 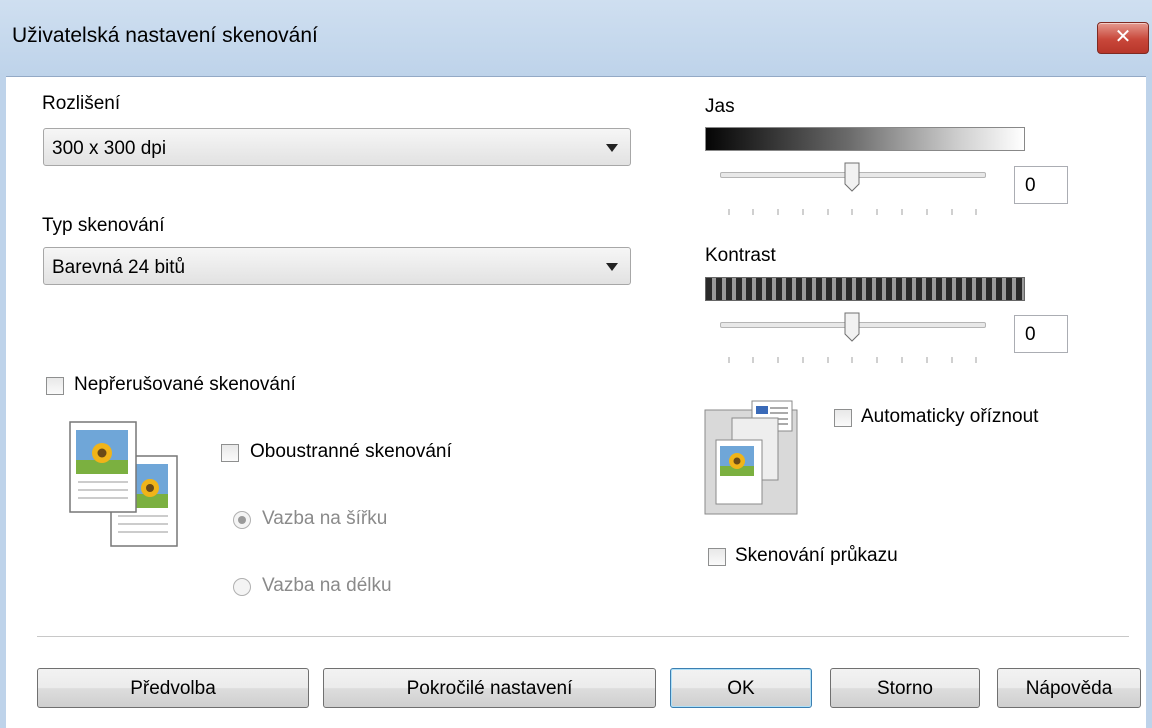 I want to click on separator, so click(x=583, y=636).